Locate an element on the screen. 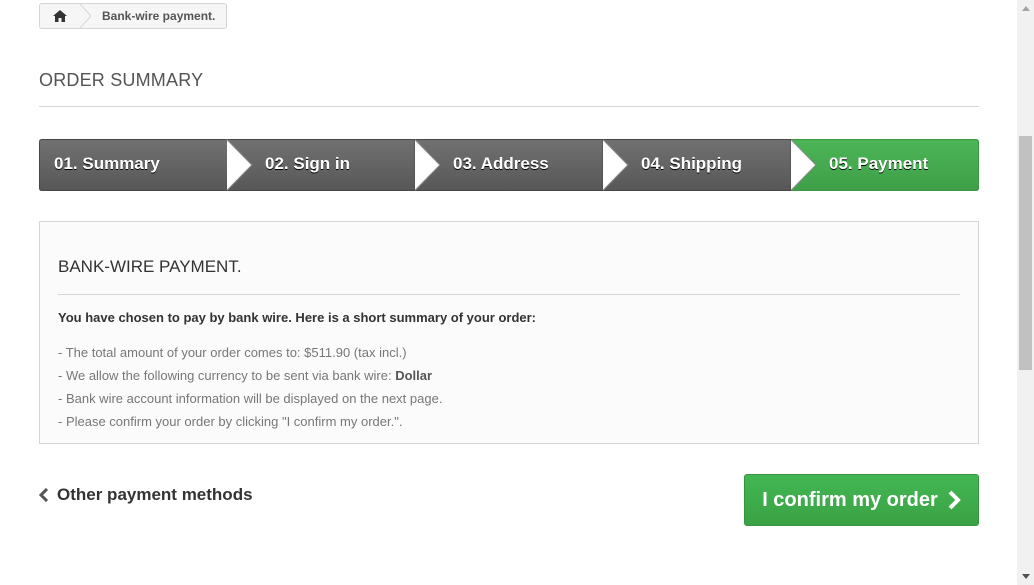 This screenshot has height=585, width=1034. other-payment-methods-link: Other payment methods is located at coordinates (146, 495).